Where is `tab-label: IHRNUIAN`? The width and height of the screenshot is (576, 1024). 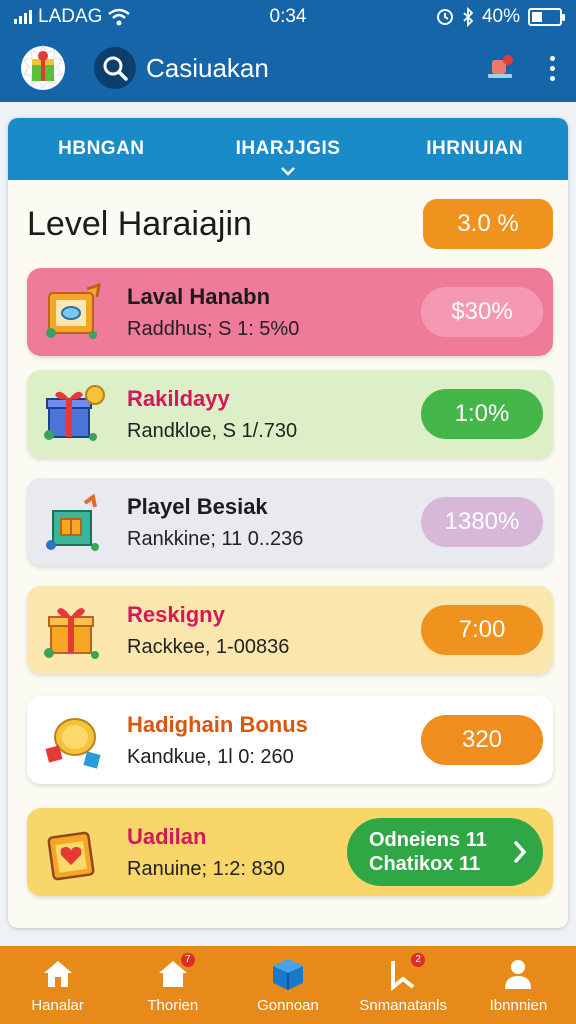
tab-label: IHRNUIAN is located at coordinates (475, 148).